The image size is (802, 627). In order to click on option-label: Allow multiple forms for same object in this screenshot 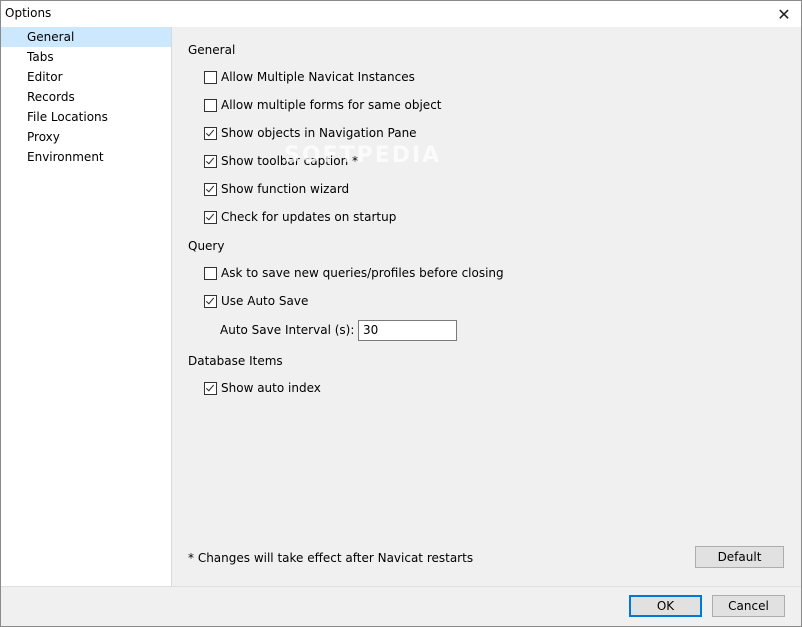, I will do `click(331, 105)`.